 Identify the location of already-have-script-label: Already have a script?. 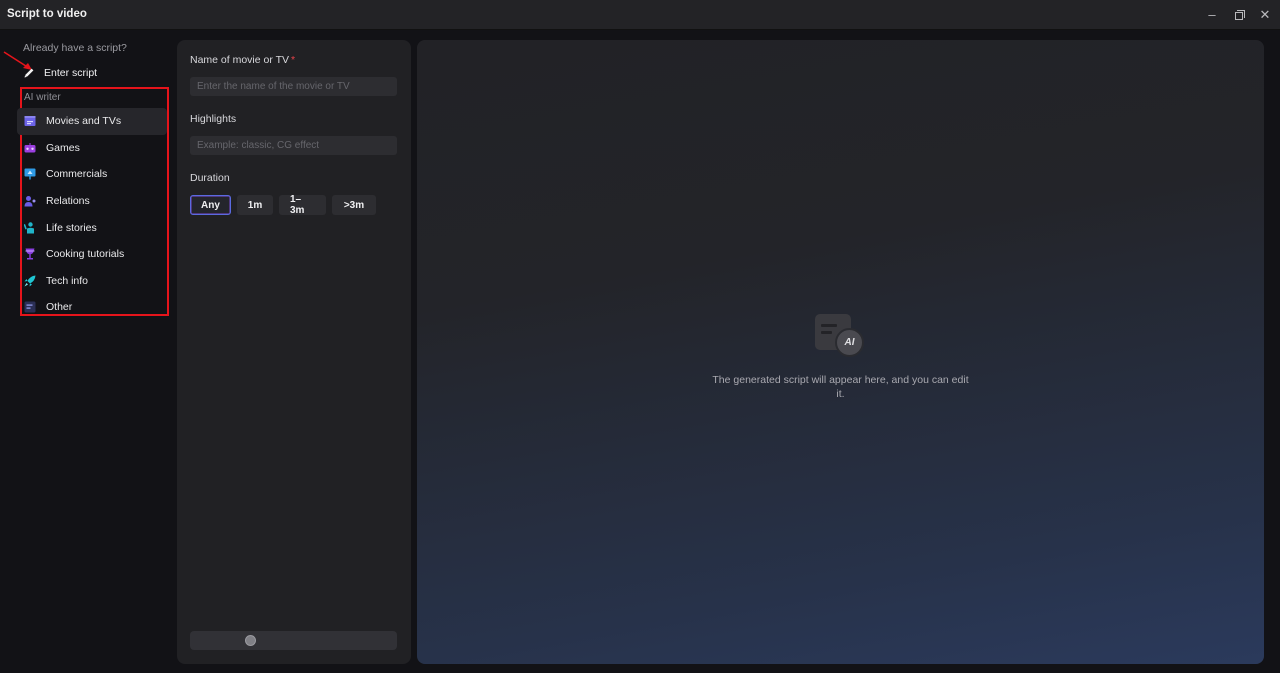
(75, 48).